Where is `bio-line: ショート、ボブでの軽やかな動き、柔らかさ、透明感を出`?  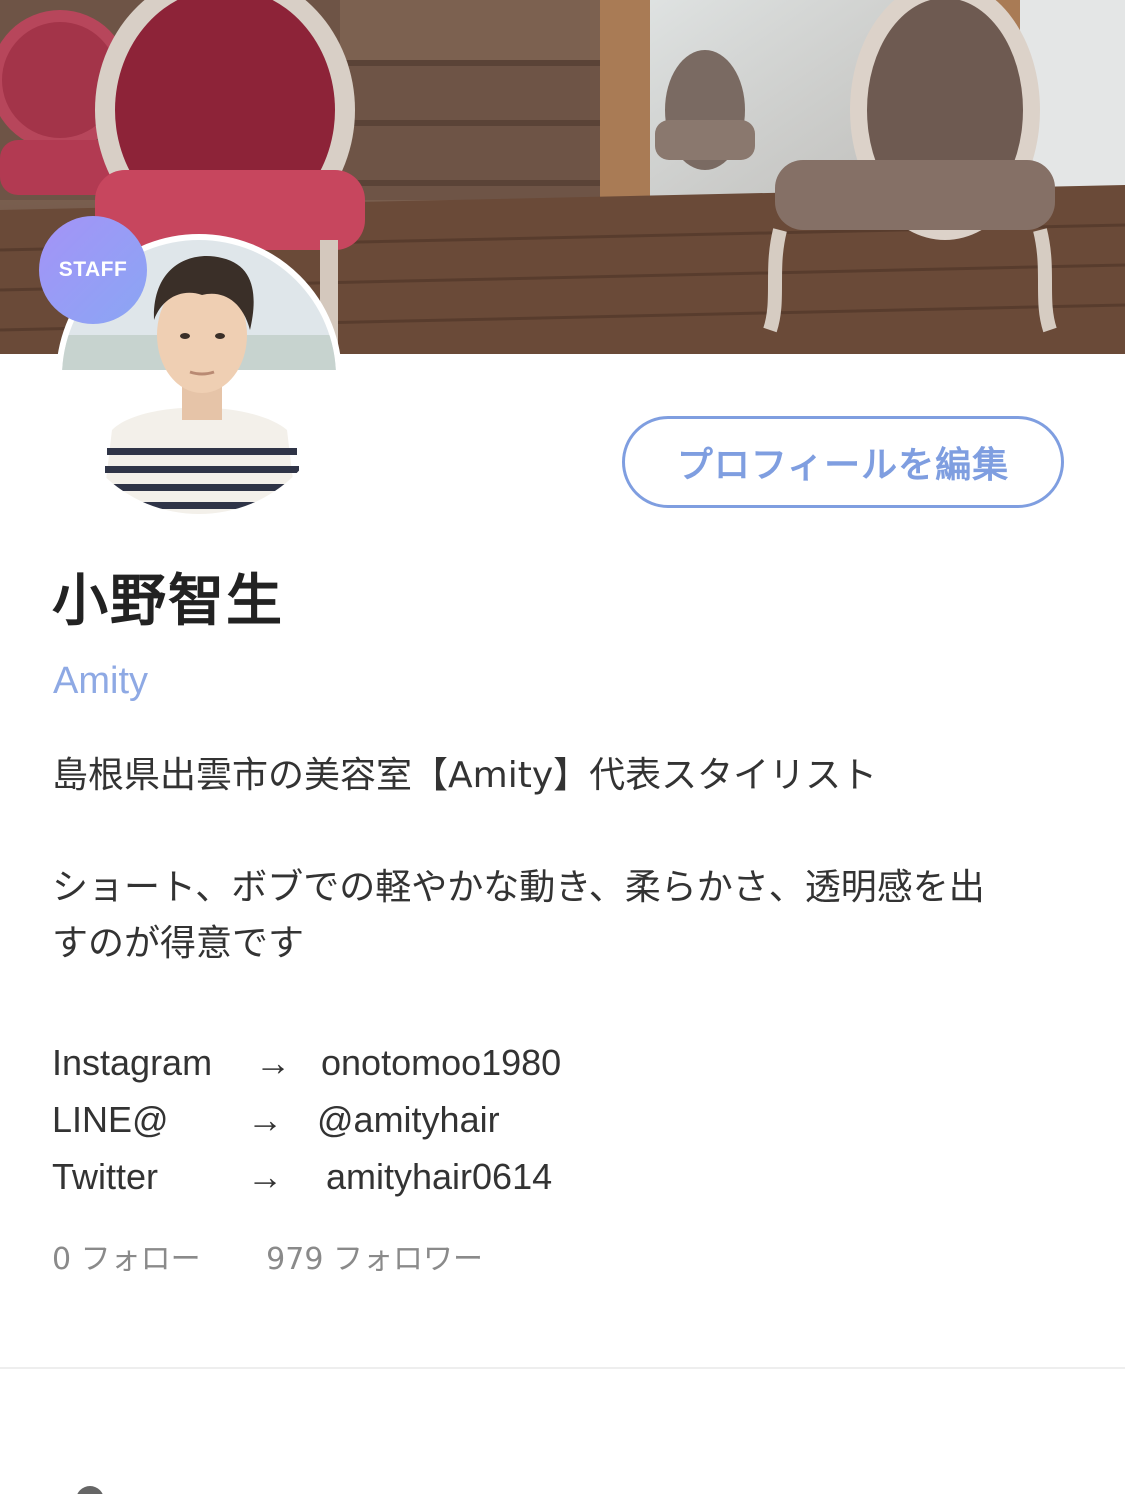 bio-line: ショート、ボブでの軽やかな動き、柔らかさ、透明感を出 is located at coordinates (518, 887).